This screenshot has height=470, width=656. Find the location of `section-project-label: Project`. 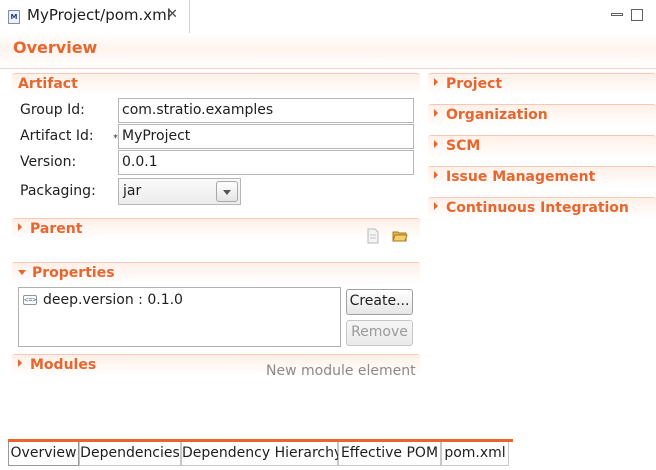

section-project-label: Project is located at coordinates (474, 84).